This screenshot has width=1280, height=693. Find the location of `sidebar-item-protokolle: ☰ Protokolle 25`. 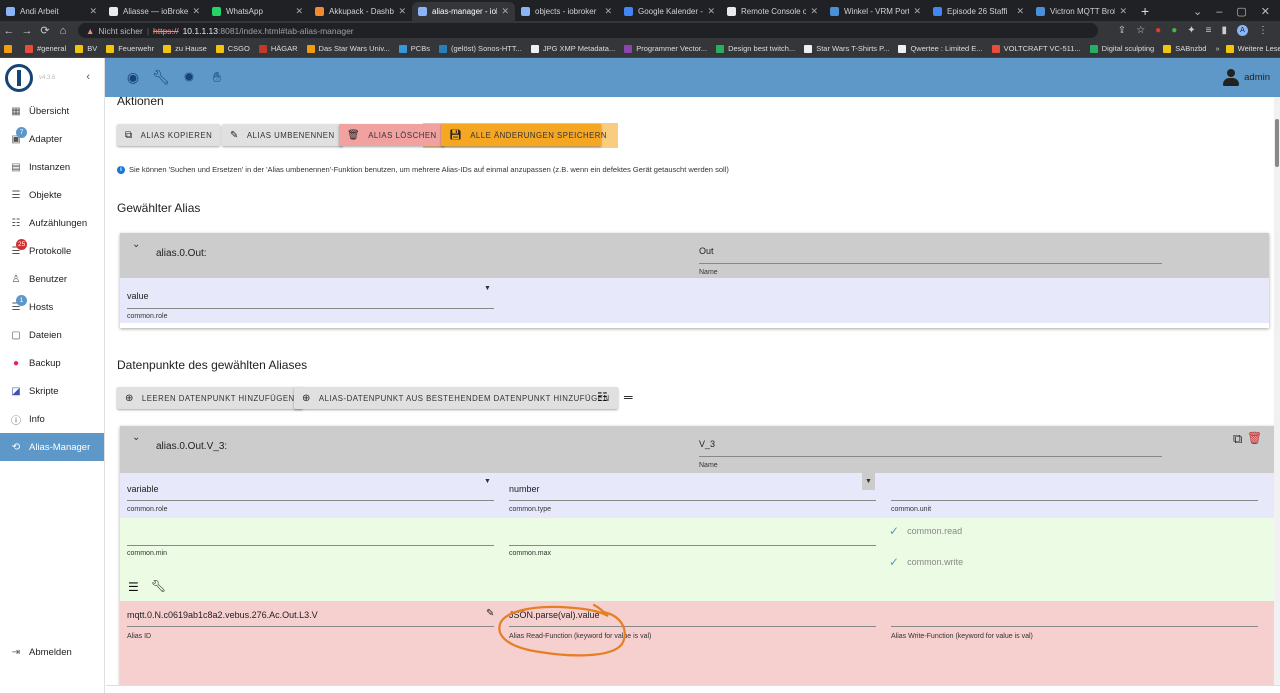

sidebar-item-protokolle: ☰ Protokolle 25 is located at coordinates (52, 251).